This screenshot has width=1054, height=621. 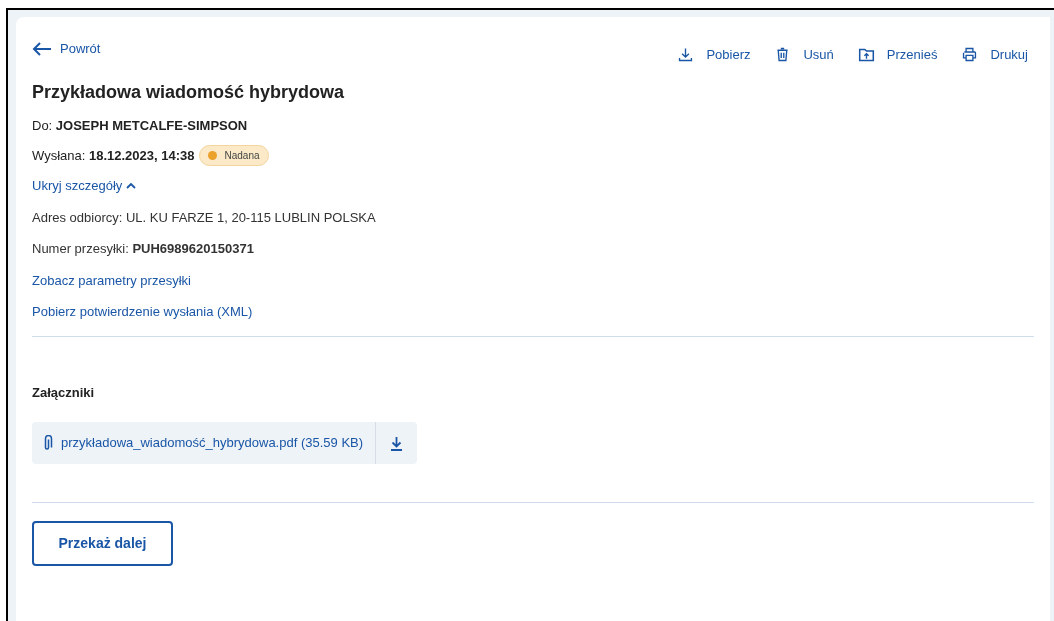 What do you see at coordinates (204, 443) in the screenshot?
I see `attachment-link: przykładowa_wiadomość_hybrydowa.pdf (35.59 KB)` at bounding box center [204, 443].